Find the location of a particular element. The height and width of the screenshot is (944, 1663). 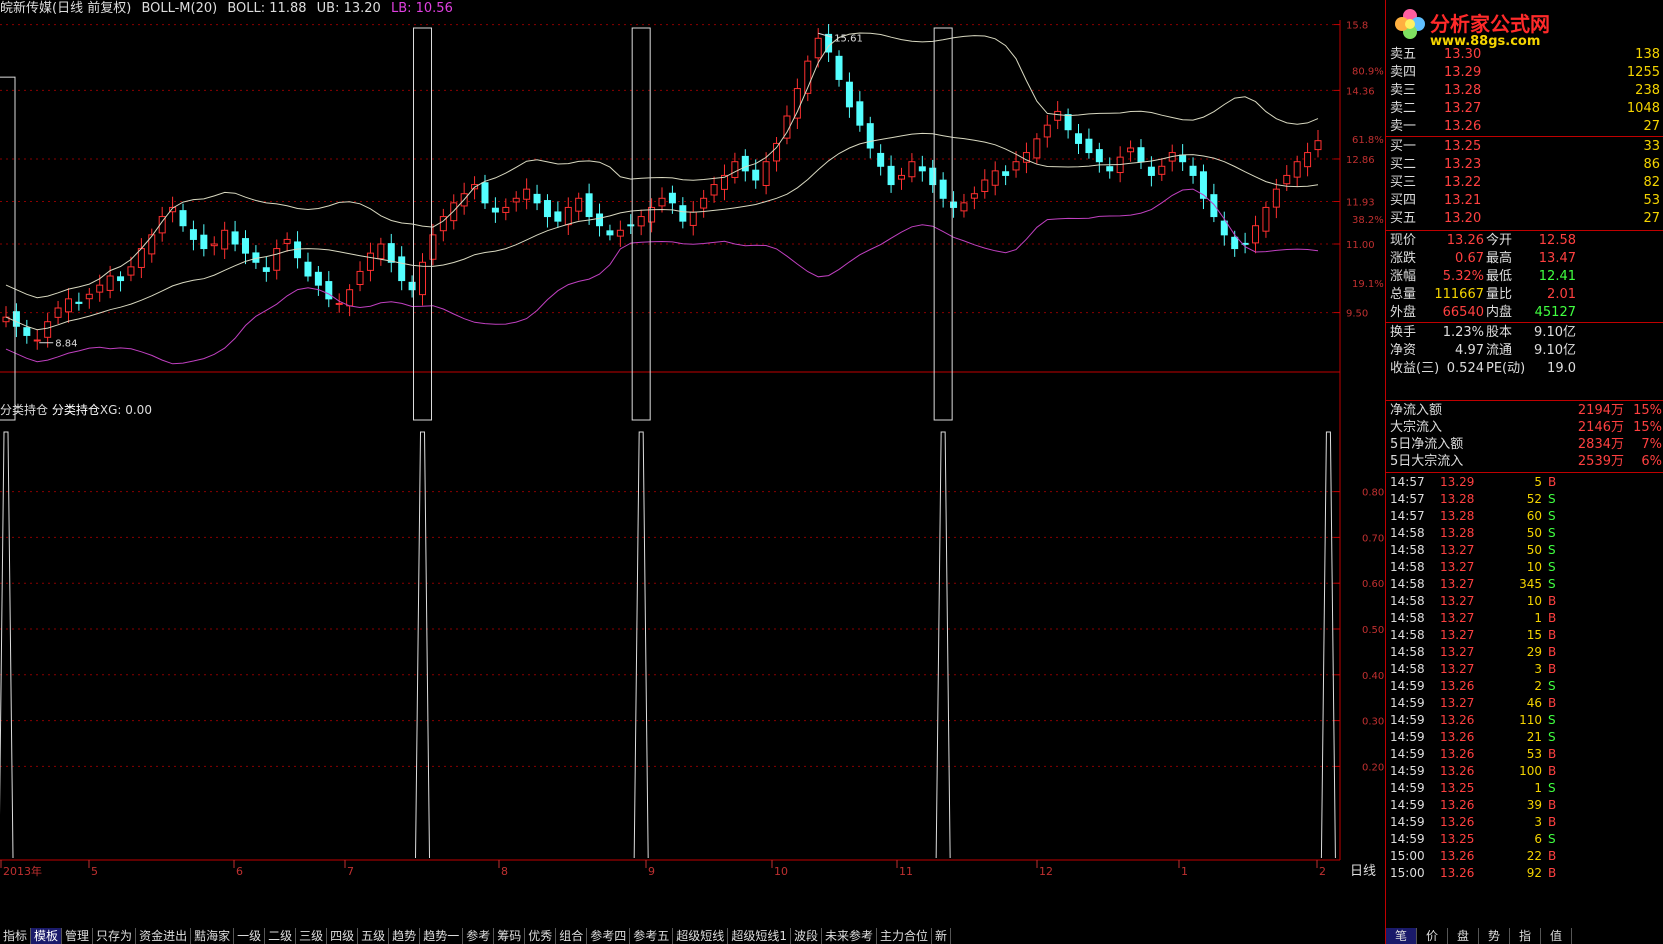

indicator-tick-label: 0.70 is located at coordinates (1373, 538).